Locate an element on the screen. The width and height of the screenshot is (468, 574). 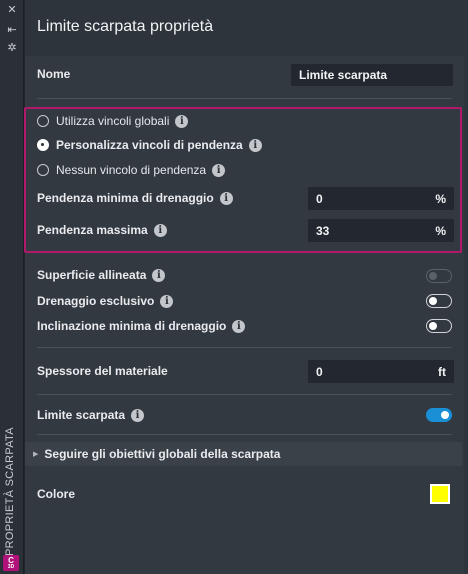
scrollbar is located at coordinates (466, 315).